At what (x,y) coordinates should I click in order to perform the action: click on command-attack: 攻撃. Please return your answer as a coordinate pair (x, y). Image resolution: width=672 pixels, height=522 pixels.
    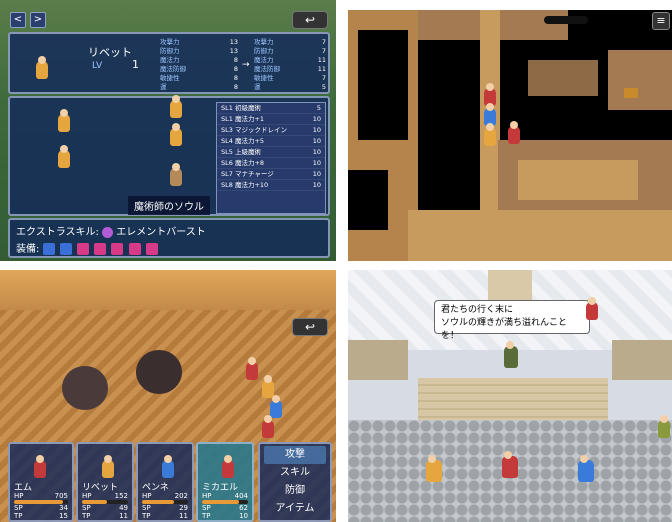
    Looking at the image, I should click on (295, 455).